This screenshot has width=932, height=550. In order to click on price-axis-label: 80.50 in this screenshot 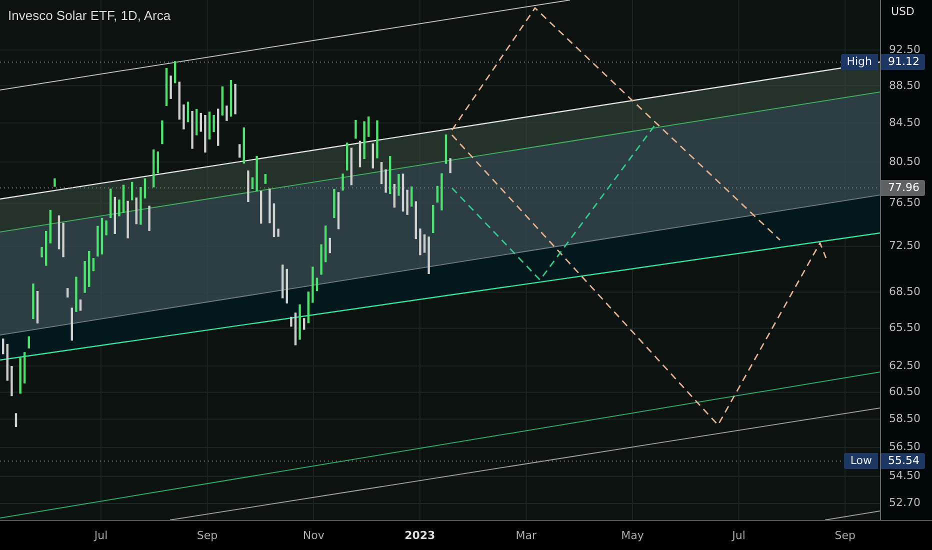, I will do `click(904, 162)`.